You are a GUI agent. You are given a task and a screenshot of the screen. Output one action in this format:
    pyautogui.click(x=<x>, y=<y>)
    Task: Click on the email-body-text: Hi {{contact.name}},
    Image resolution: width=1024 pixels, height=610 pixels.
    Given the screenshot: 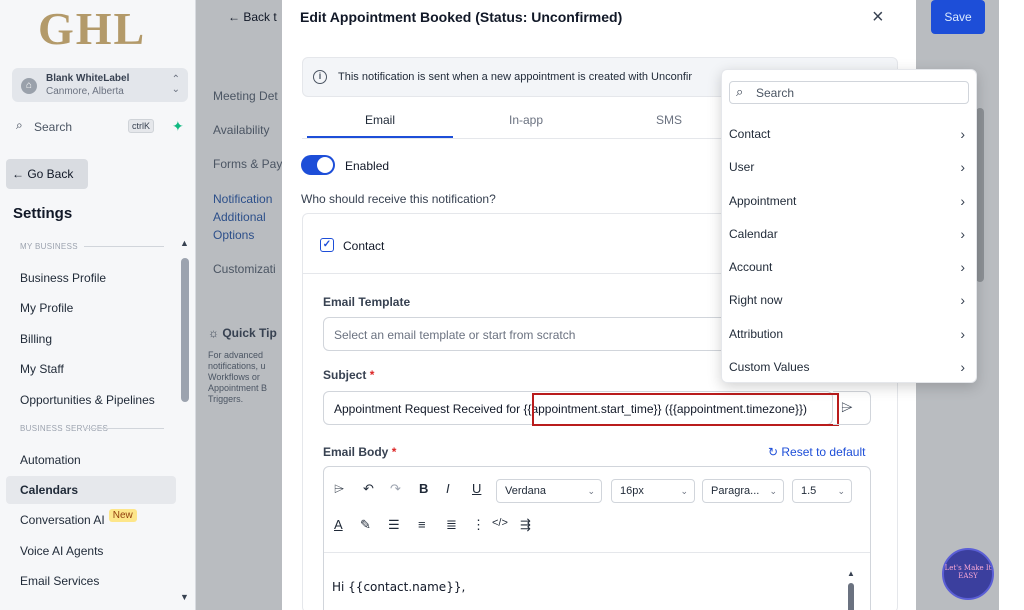 What is the action you would take?
    pyautogui.click(x=398, y=587)
    